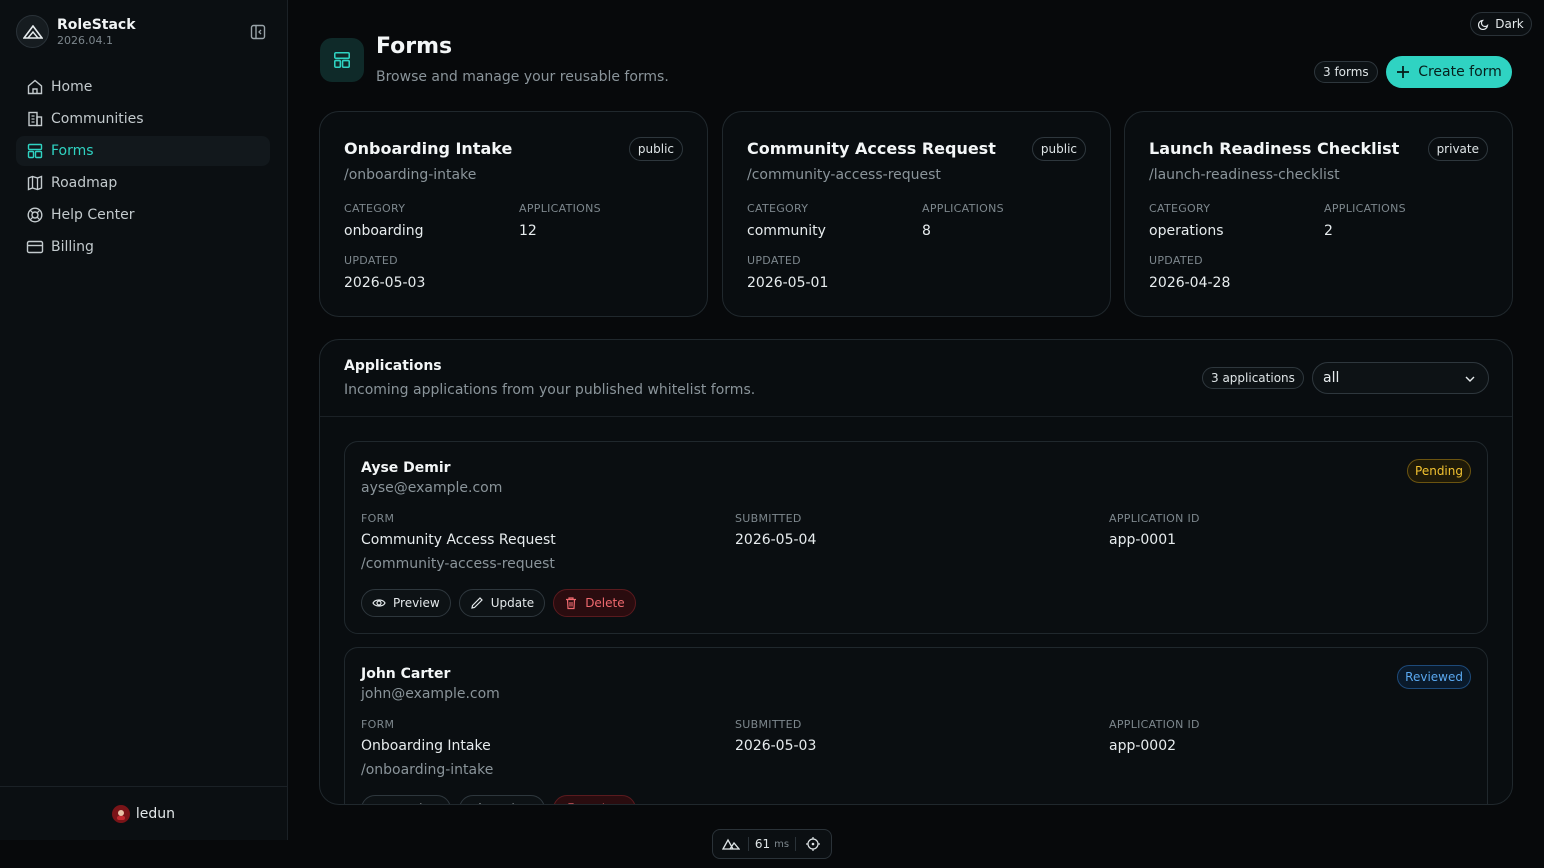 The height and width of the screenshot is (868, 1544). Describe the element at coordinates (1190, 283) in the screenshot. I see `updated-value: 2026-04-28` at that location.